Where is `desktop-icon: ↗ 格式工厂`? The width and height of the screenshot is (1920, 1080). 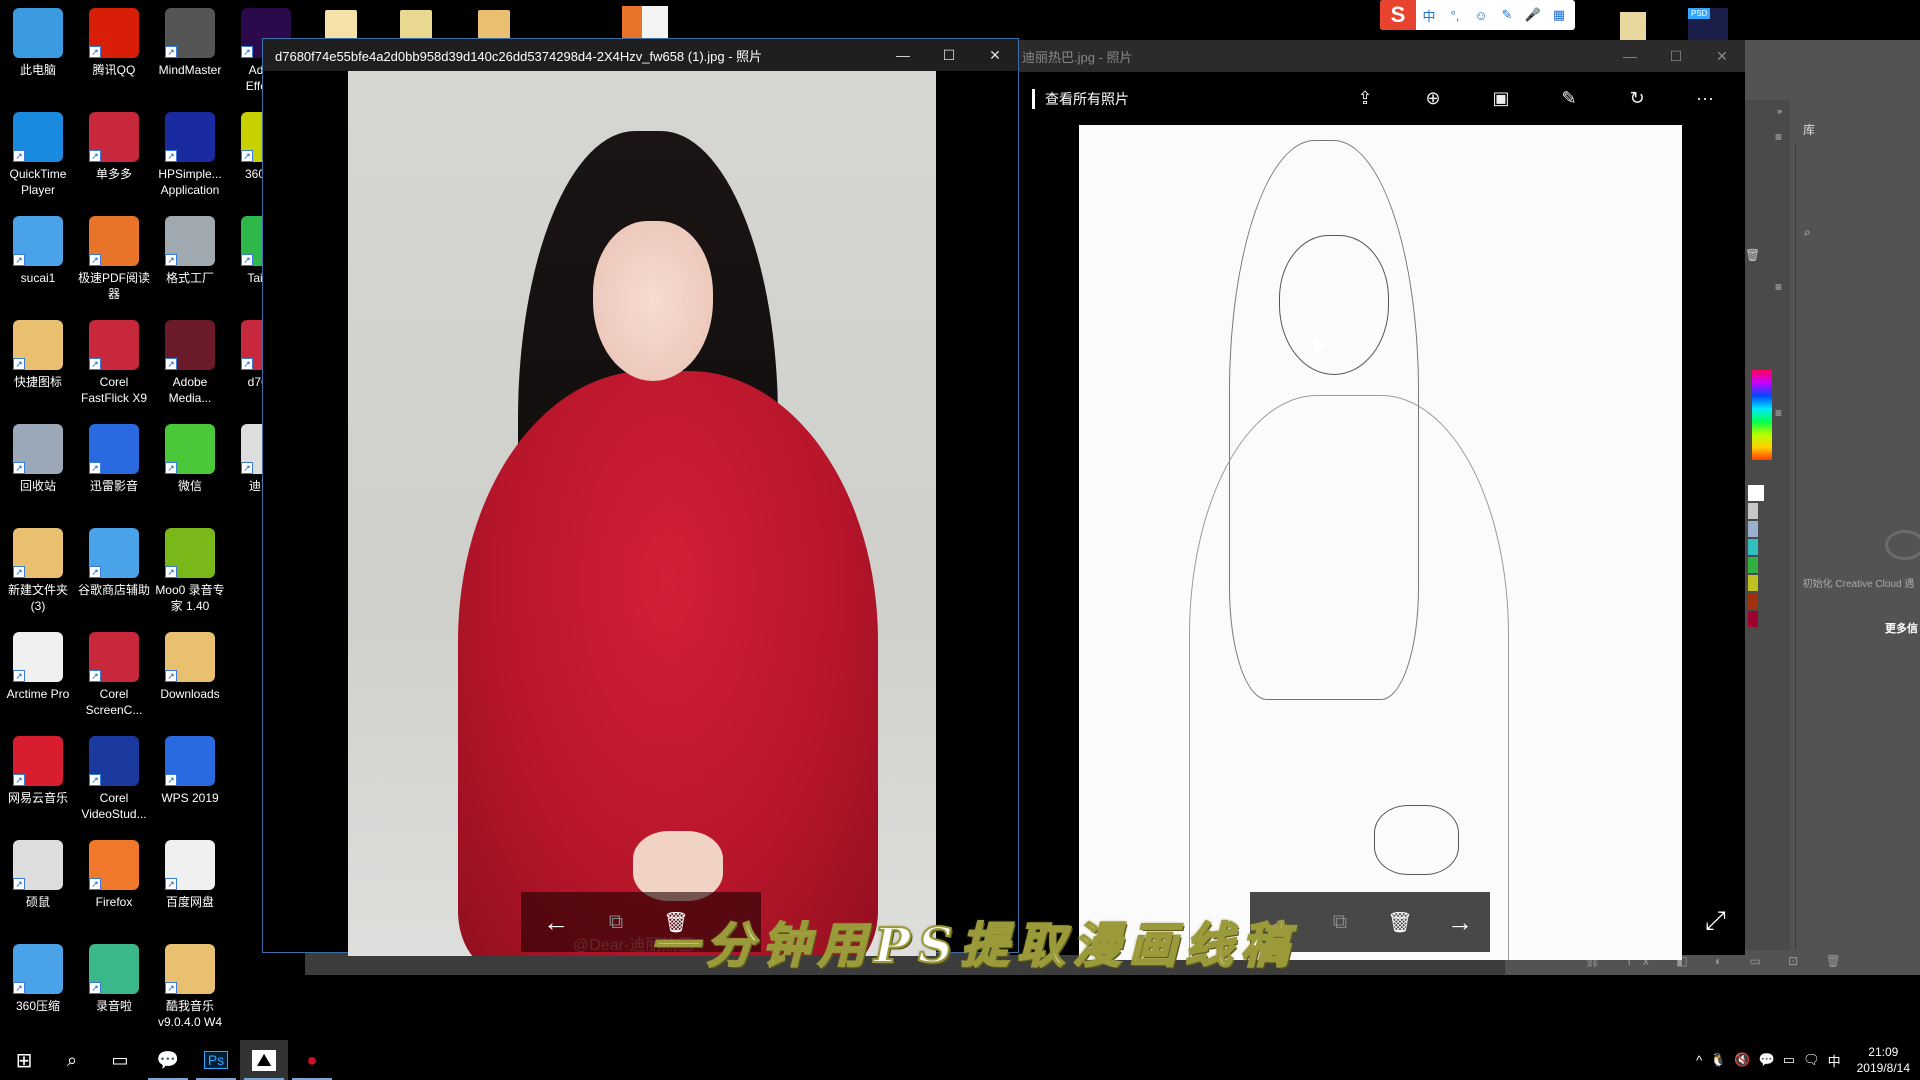
desktop-icon: ↗ 格式工厂 is located at coordinates (190, 251).